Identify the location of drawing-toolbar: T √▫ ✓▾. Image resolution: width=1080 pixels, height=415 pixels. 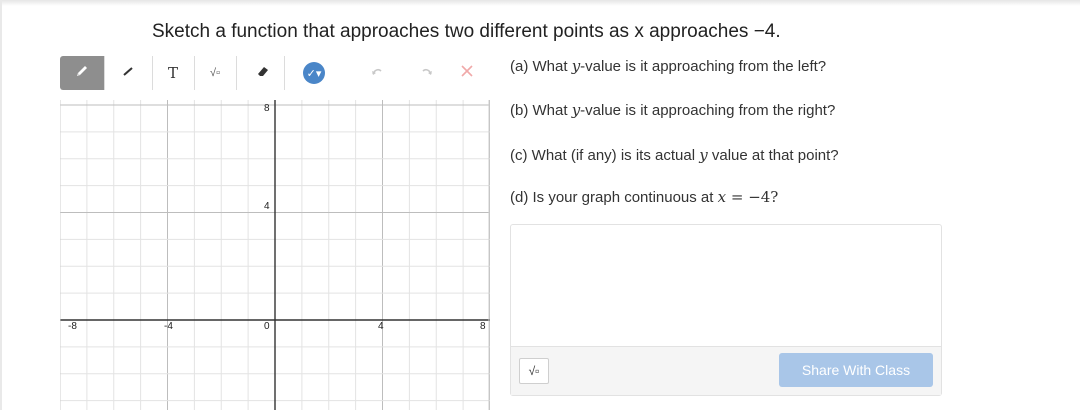
(274, 73).